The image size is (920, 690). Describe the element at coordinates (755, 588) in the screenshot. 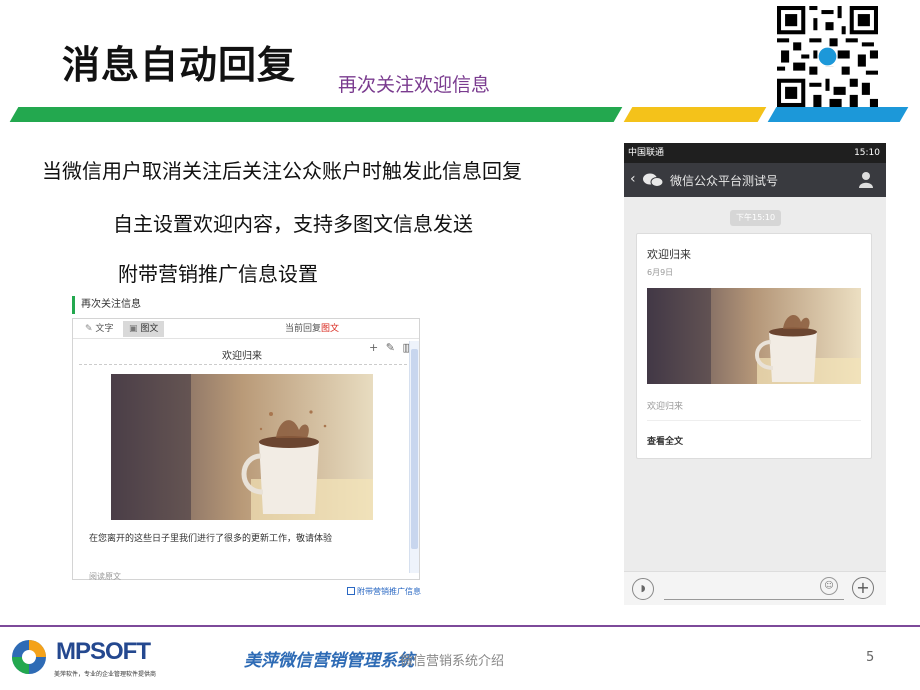

I see `chat-input-bar: ◗ ☺ +` at that location.